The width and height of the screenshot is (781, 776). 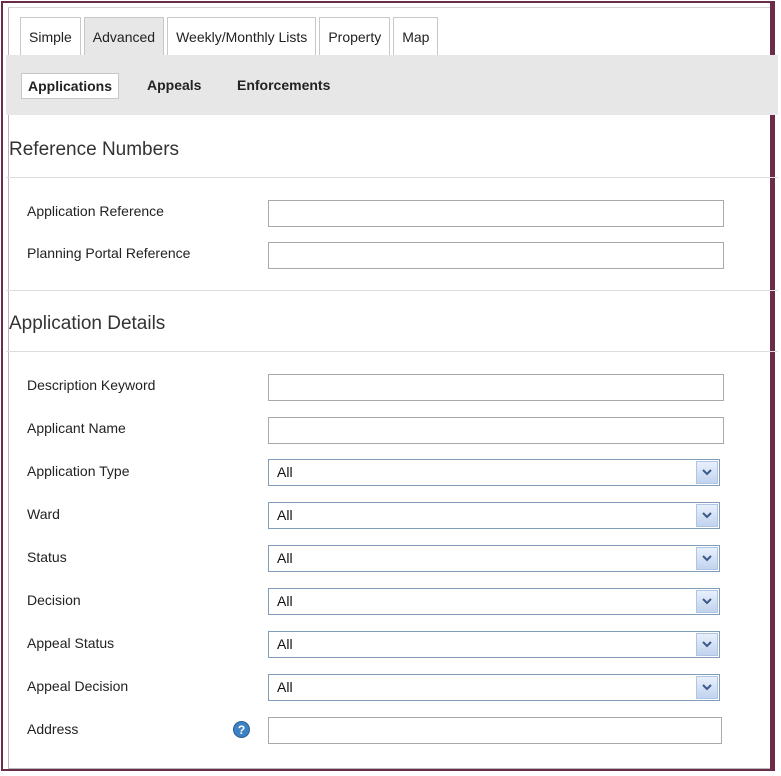 What do you see at coordinates (494, 558) in the screenshot?
I see `status-select: All` at bounding box center [494, 558].